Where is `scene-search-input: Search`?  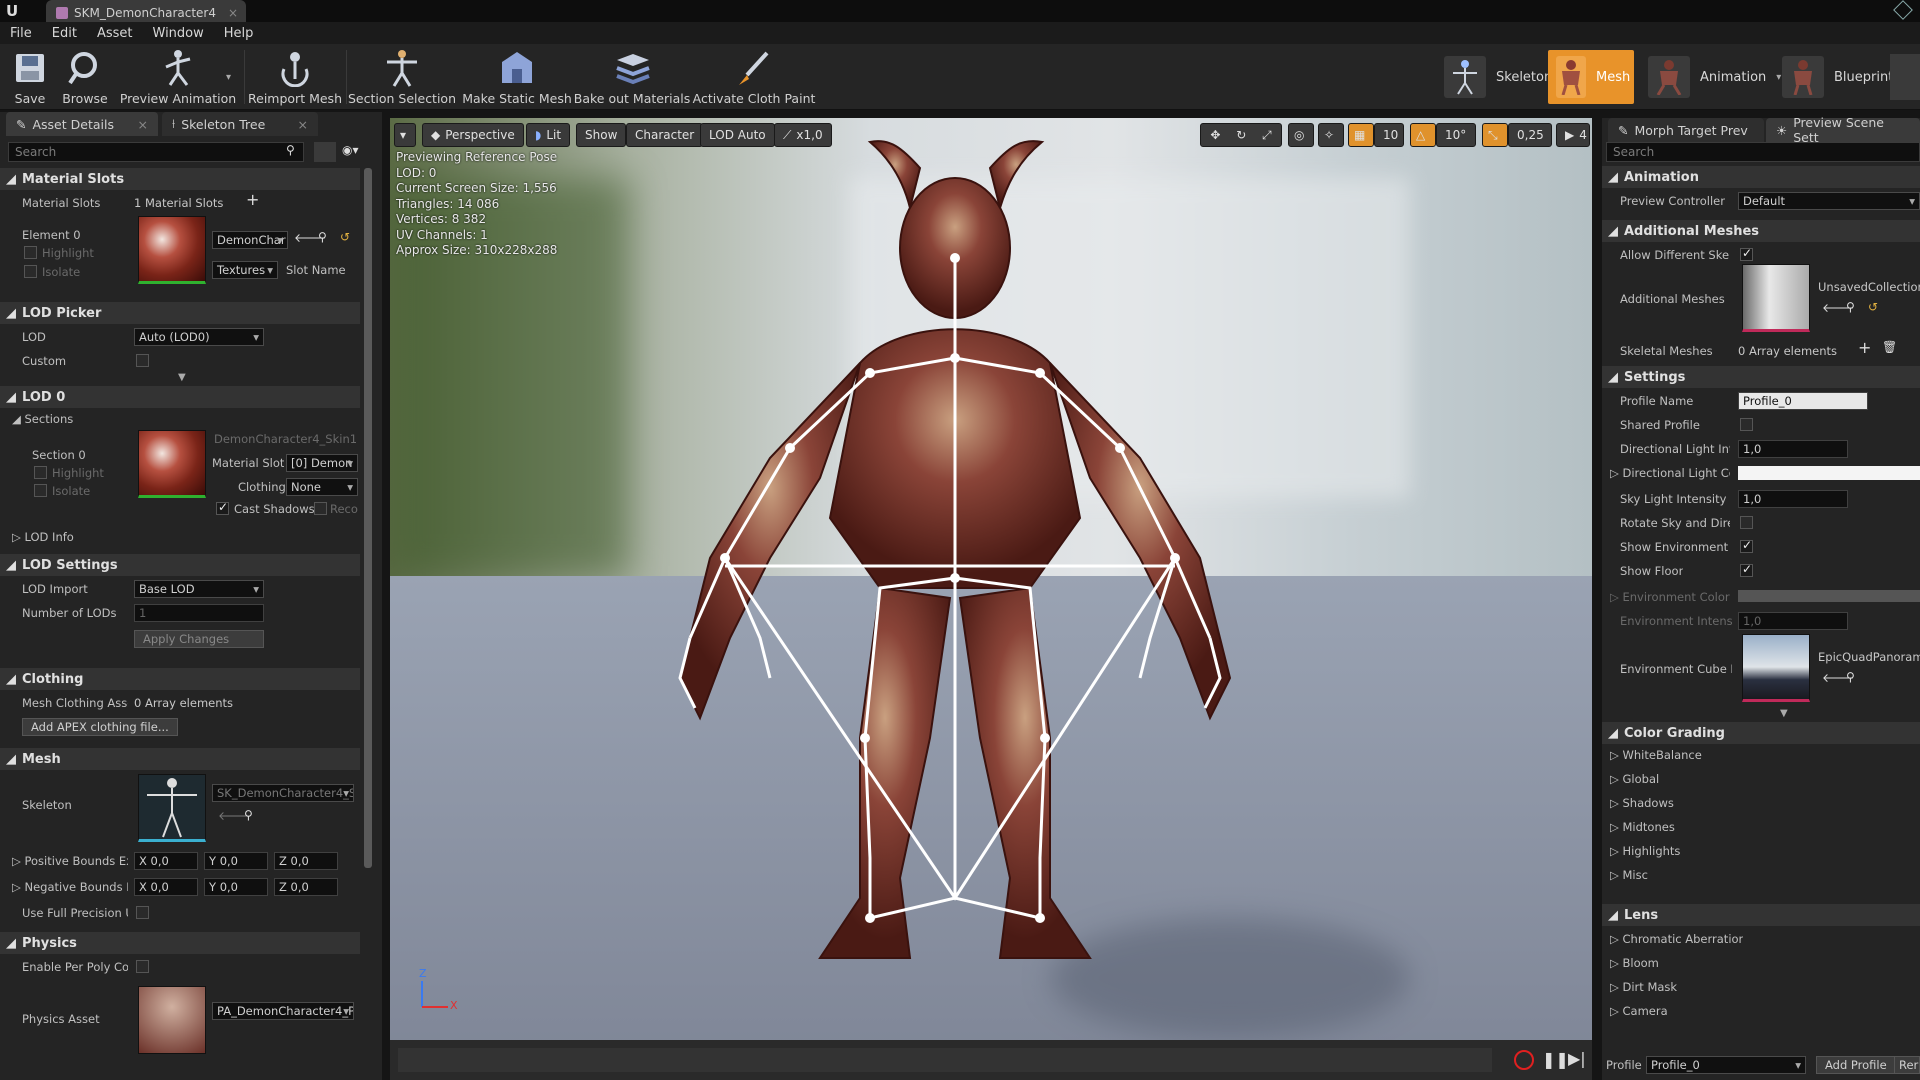 scene-search-input: Search is located at coordinates (1763, 152).